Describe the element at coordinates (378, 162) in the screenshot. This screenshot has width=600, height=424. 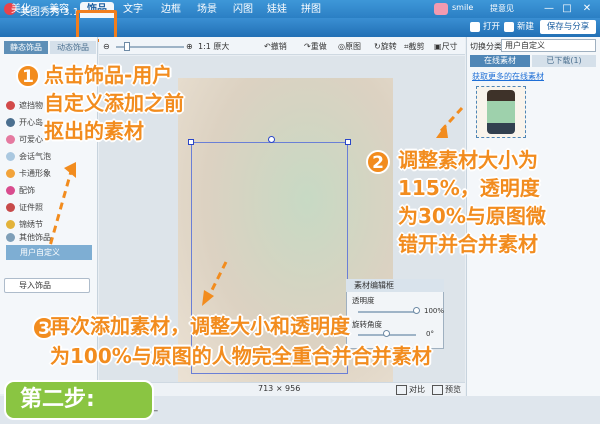
I see `step-number-2: 2` at that location.